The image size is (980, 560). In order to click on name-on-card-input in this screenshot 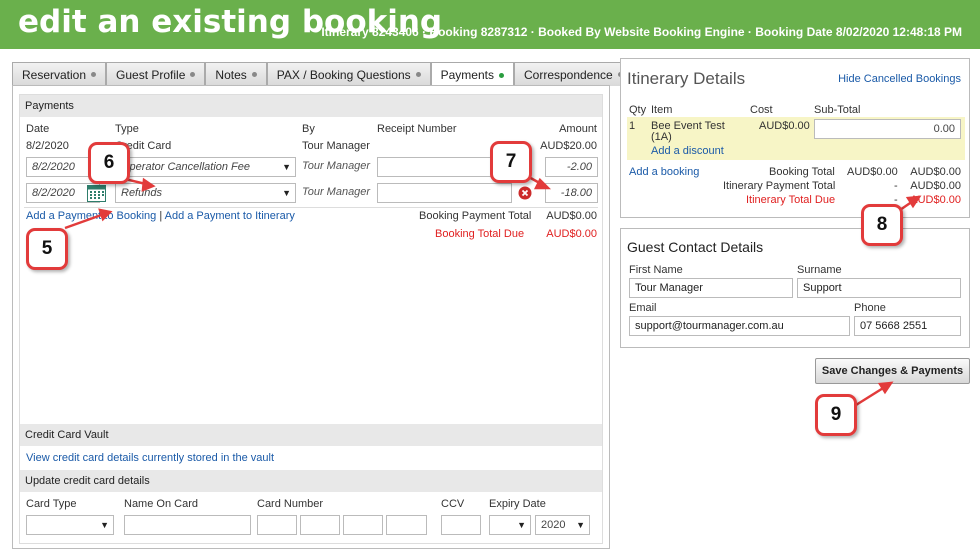, I will do `click(187, 525)`.